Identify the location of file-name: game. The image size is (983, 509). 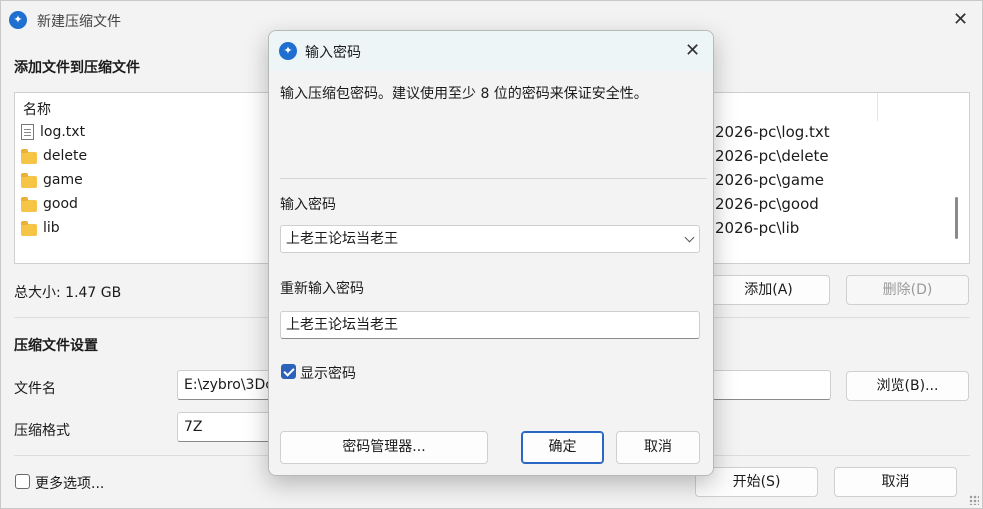
(63, 180).